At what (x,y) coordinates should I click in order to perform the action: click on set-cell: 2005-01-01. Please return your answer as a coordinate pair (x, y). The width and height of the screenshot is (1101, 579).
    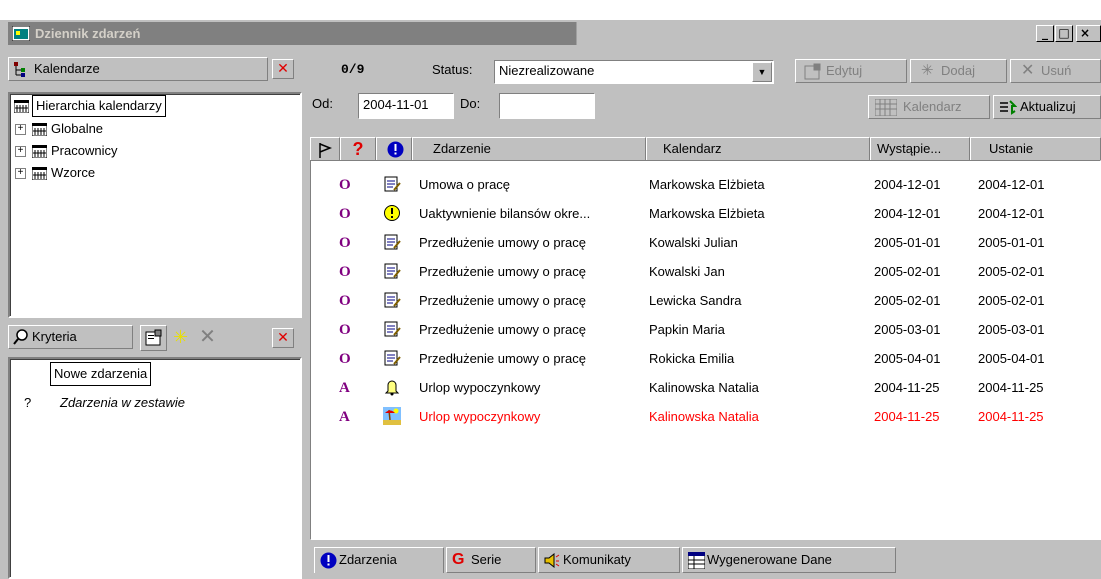
    Looking at the image, I should click on (1011, 242).